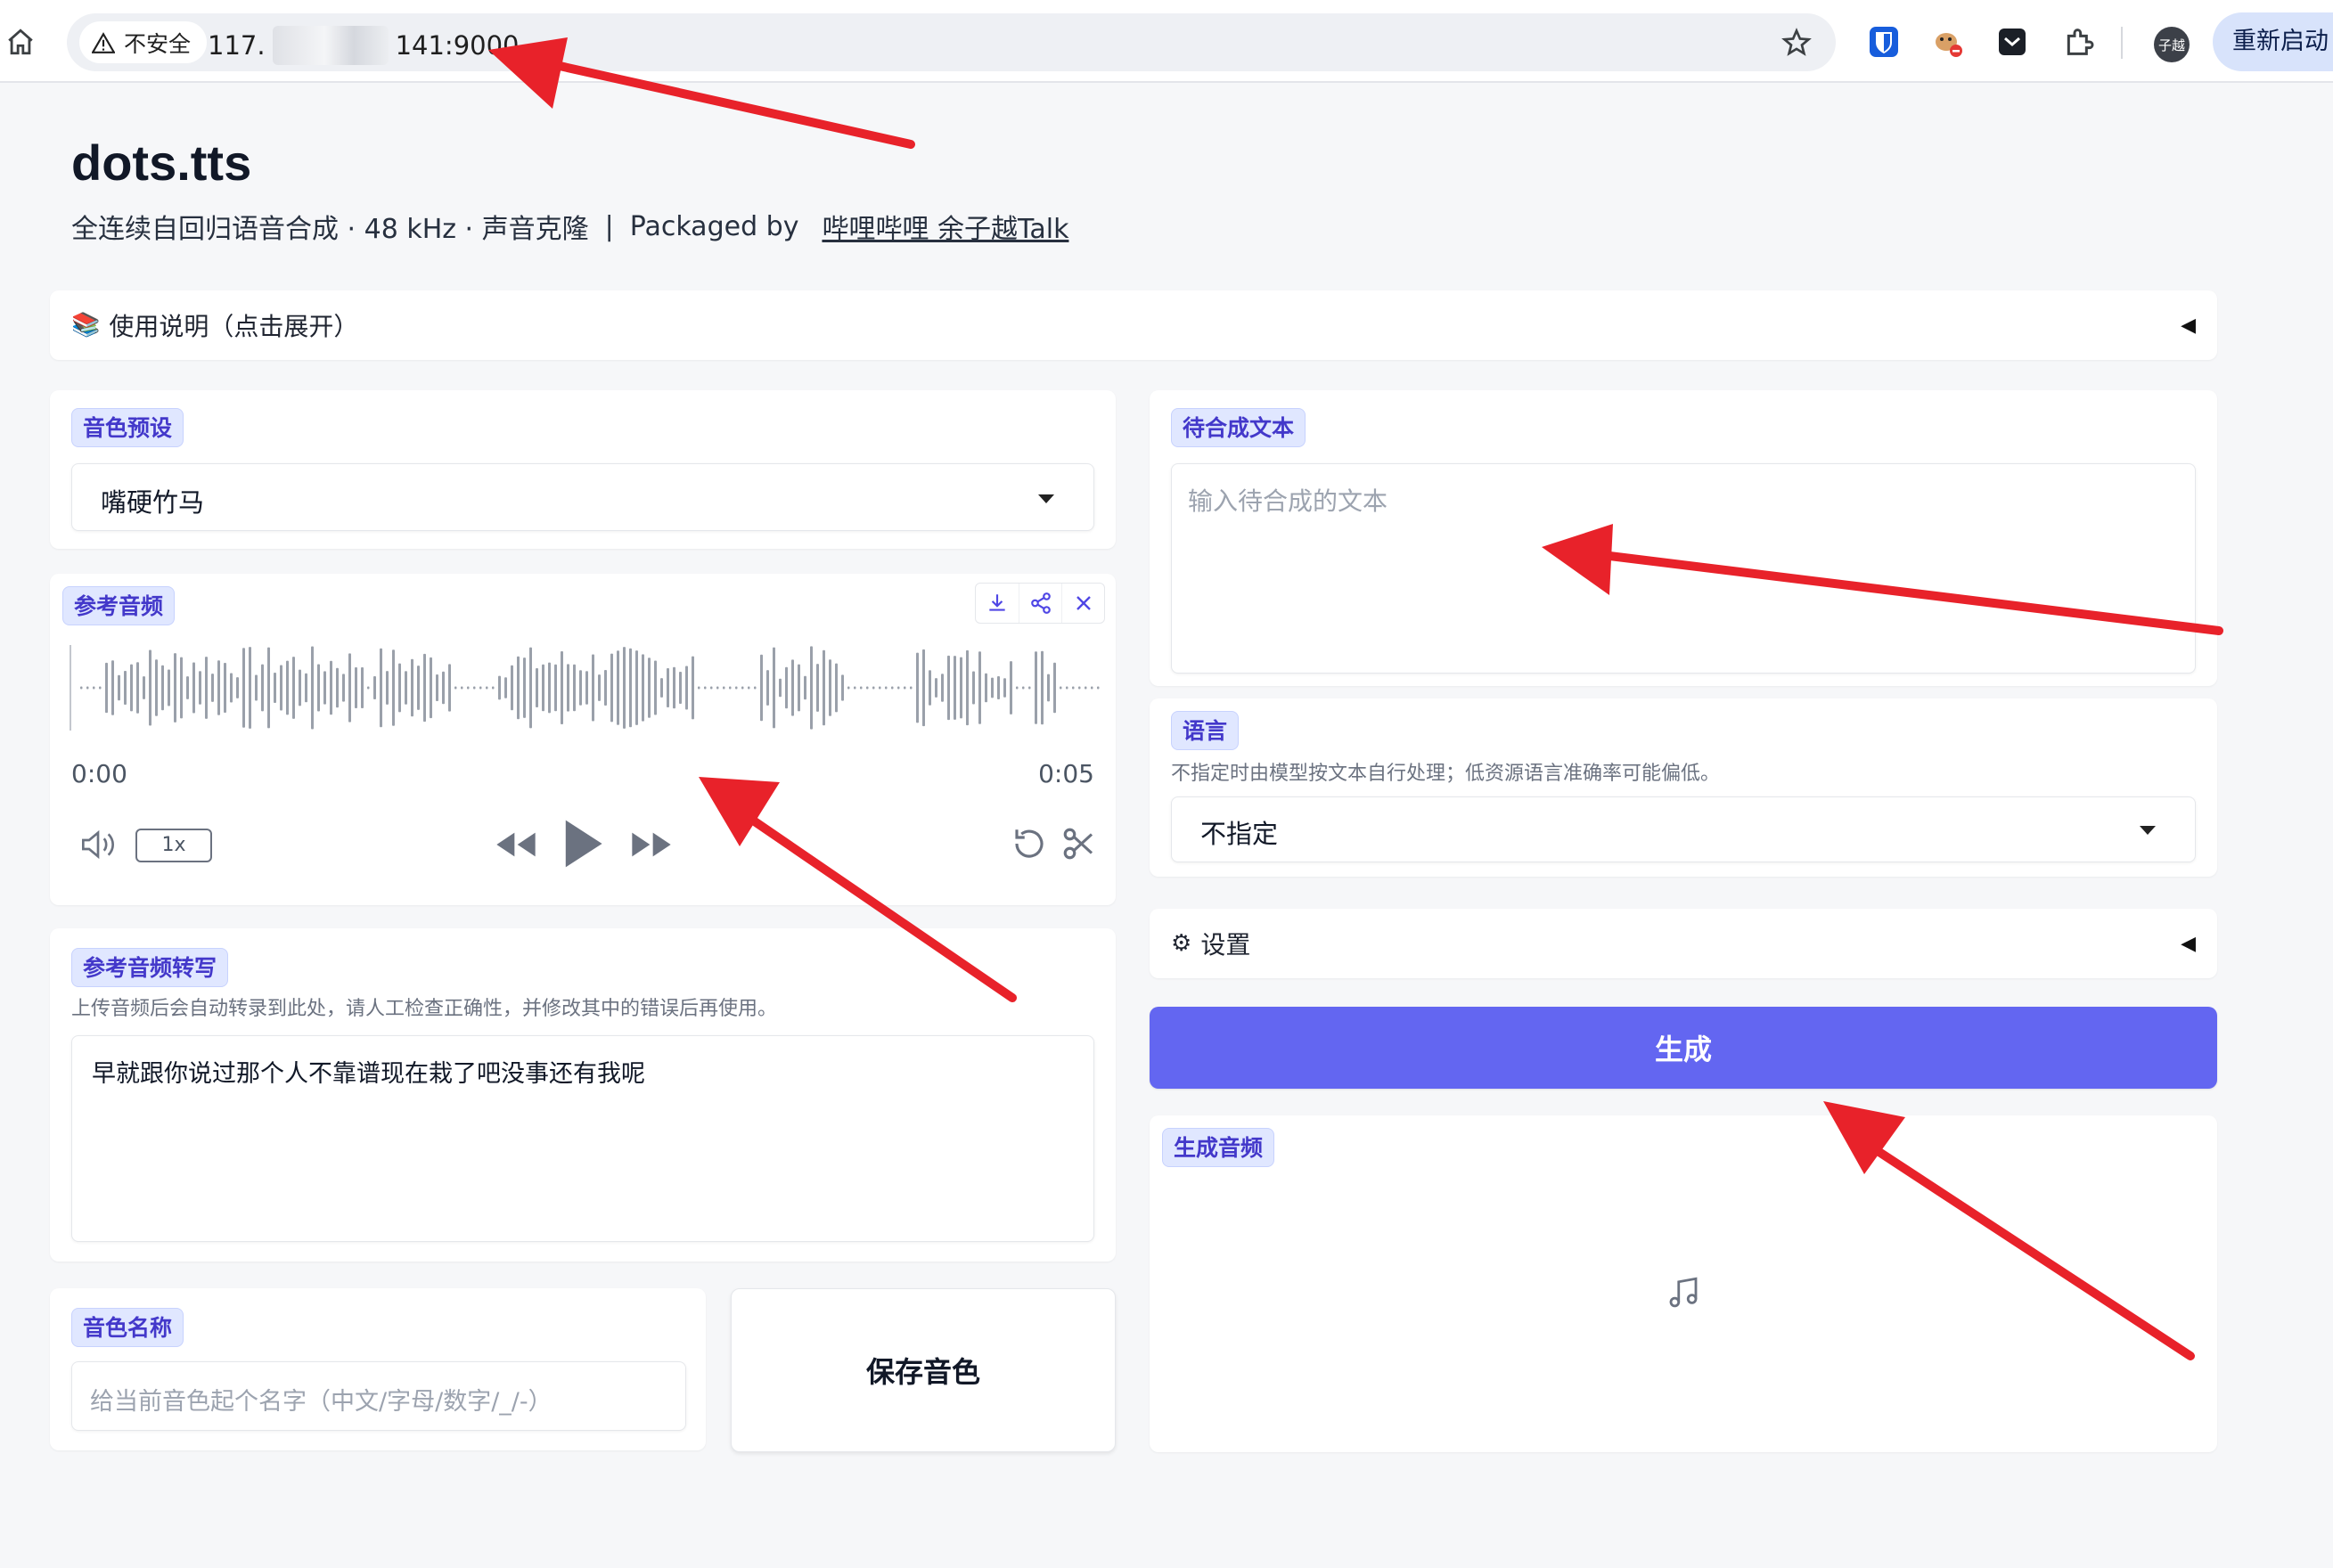 The width and height of the screenshot is (2333, 1568). What do you see at coordinates (457, 45) in the screenshot?
I see `url-suffix: 141:9000` at bounding box center [457, 45].